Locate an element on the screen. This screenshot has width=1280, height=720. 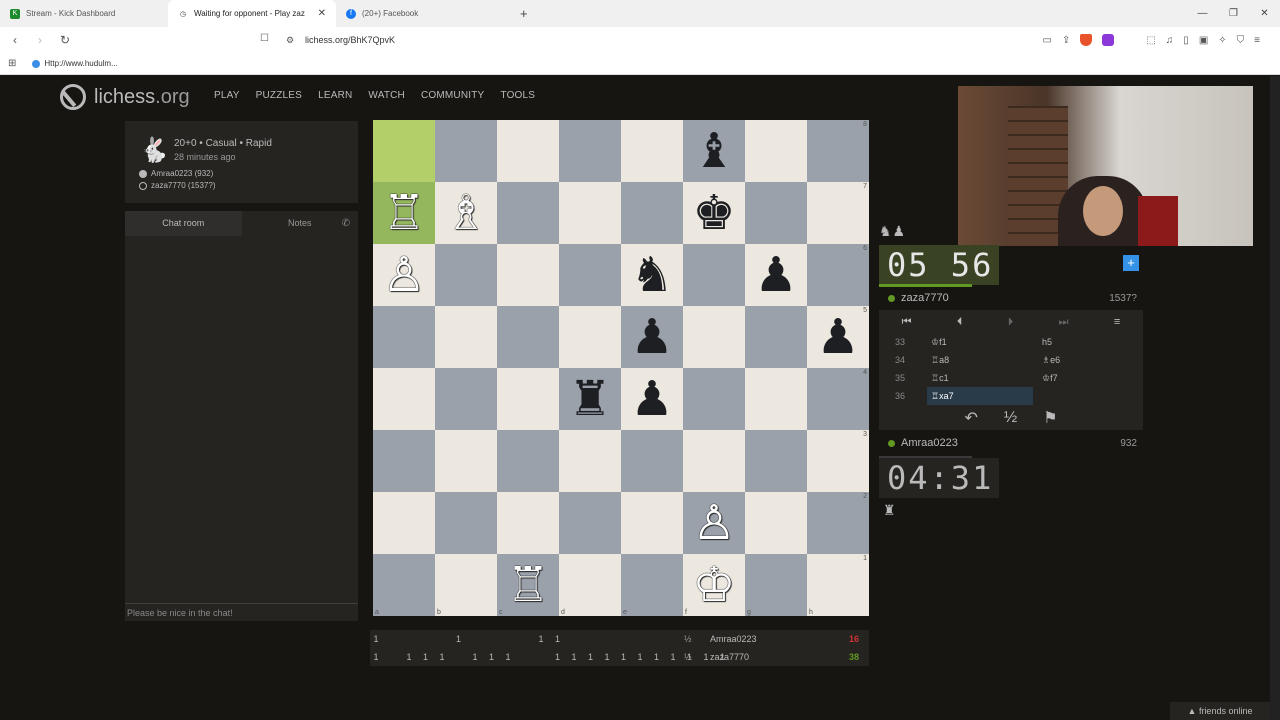
black-rook-icon: ♜ is located at coordinates (589, 399).